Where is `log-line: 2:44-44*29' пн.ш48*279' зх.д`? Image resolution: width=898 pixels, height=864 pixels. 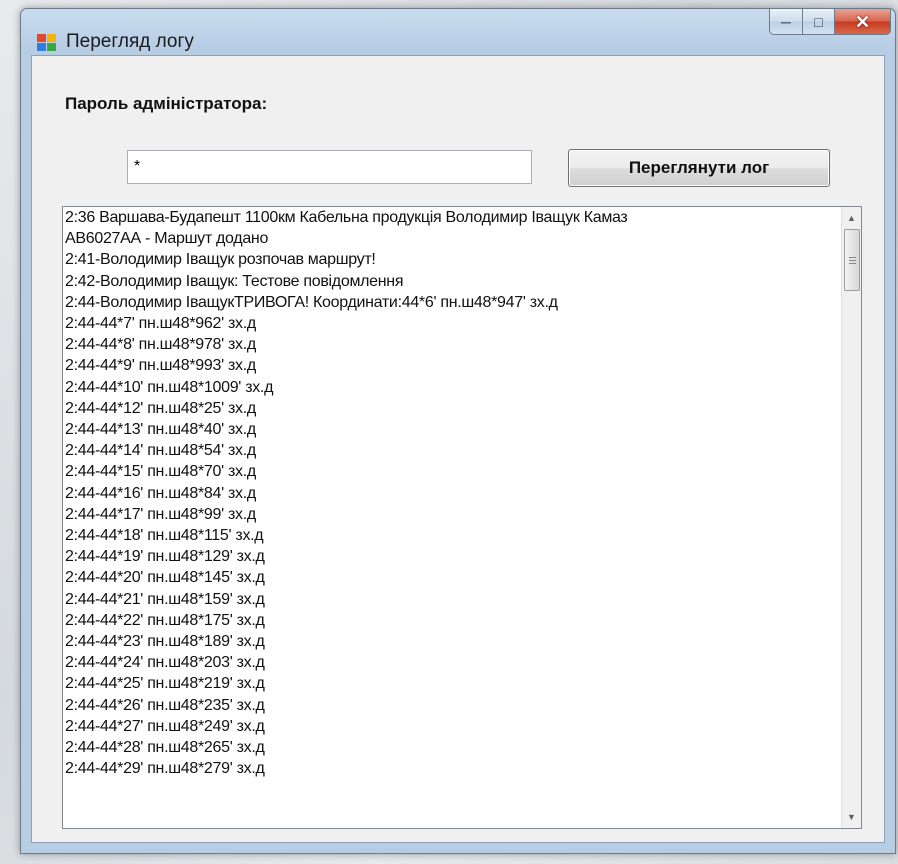
log-line: 2:44-44*29' пн.ш48*279' зх.д is located at coordinates (452, 768).